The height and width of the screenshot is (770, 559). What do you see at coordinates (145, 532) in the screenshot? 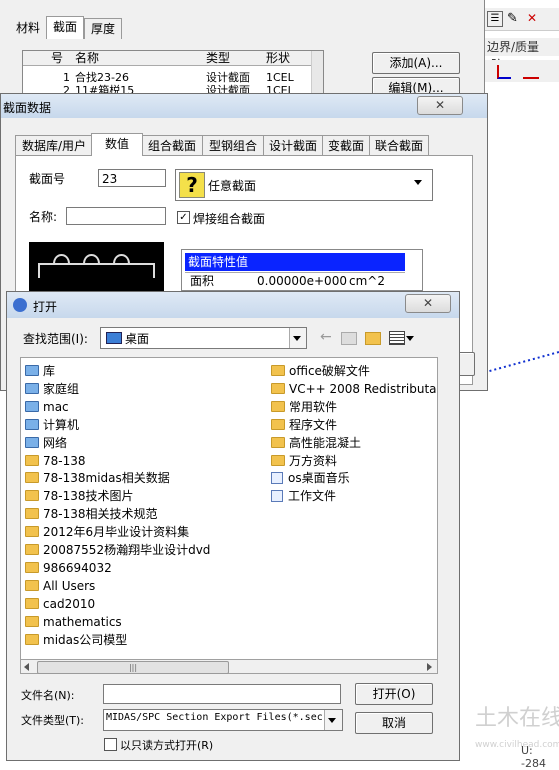
I see `file-list-item: folder-icon 2012年6月毕业设计资料集` at bounding box center [145, 532].